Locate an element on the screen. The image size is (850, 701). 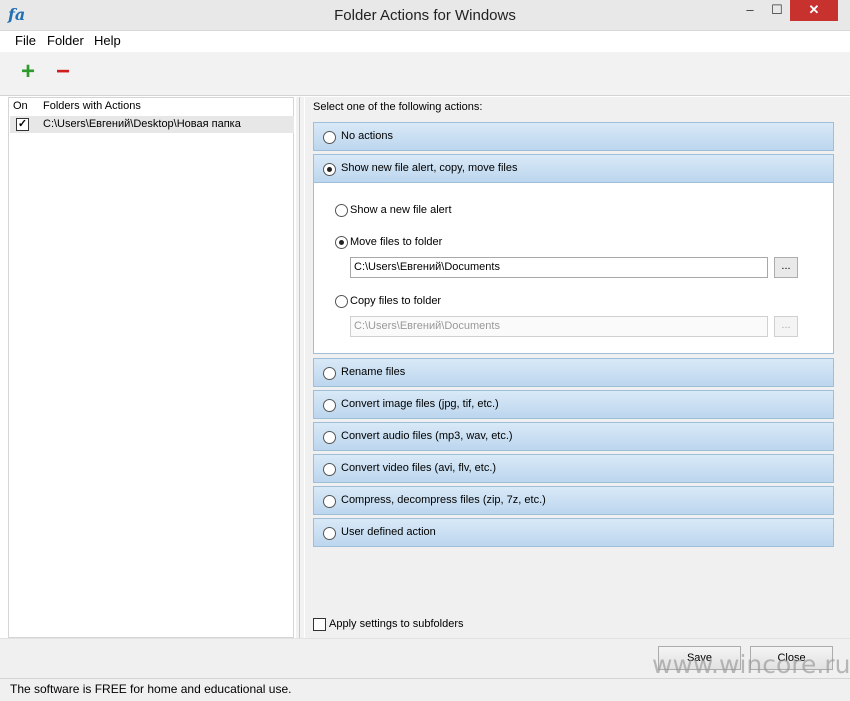
column-header-on: On is located at coordinates (20, 106).